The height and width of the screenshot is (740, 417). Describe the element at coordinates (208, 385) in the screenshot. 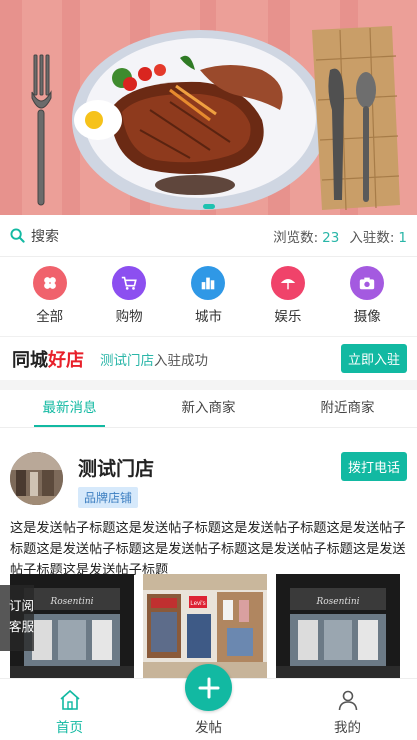

I see `section-divider` at that location.